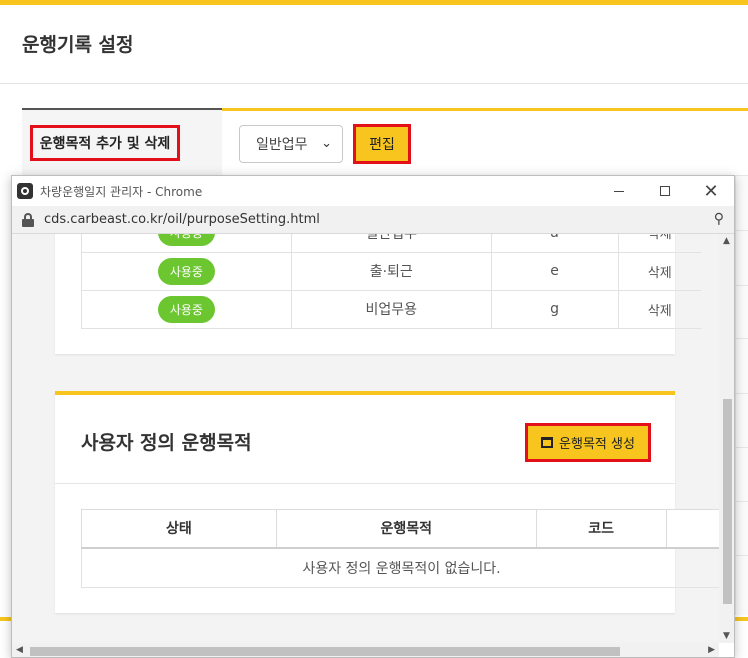 The height and width of the screenshot is (658, 748). I want to click on close-button: ✕, so click(711, 191).